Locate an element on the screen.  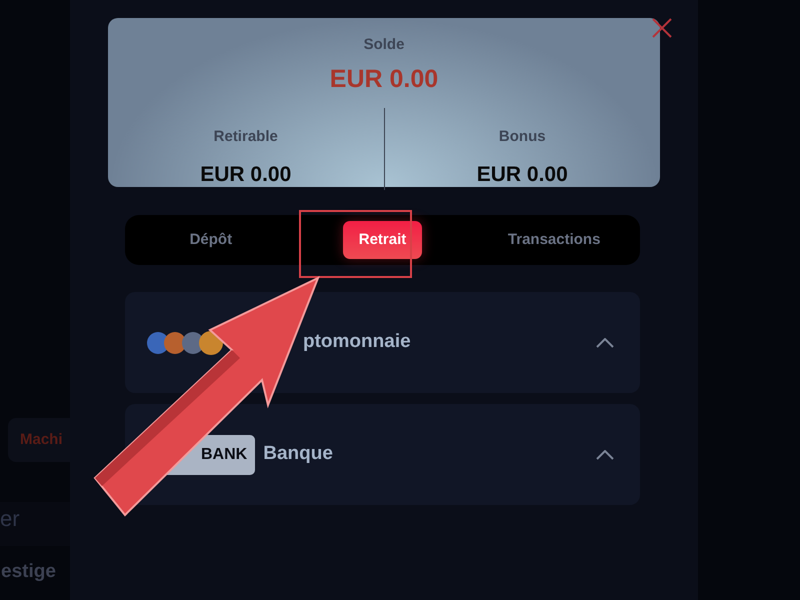
section-heading: estige is located at coordinates (29, 572).